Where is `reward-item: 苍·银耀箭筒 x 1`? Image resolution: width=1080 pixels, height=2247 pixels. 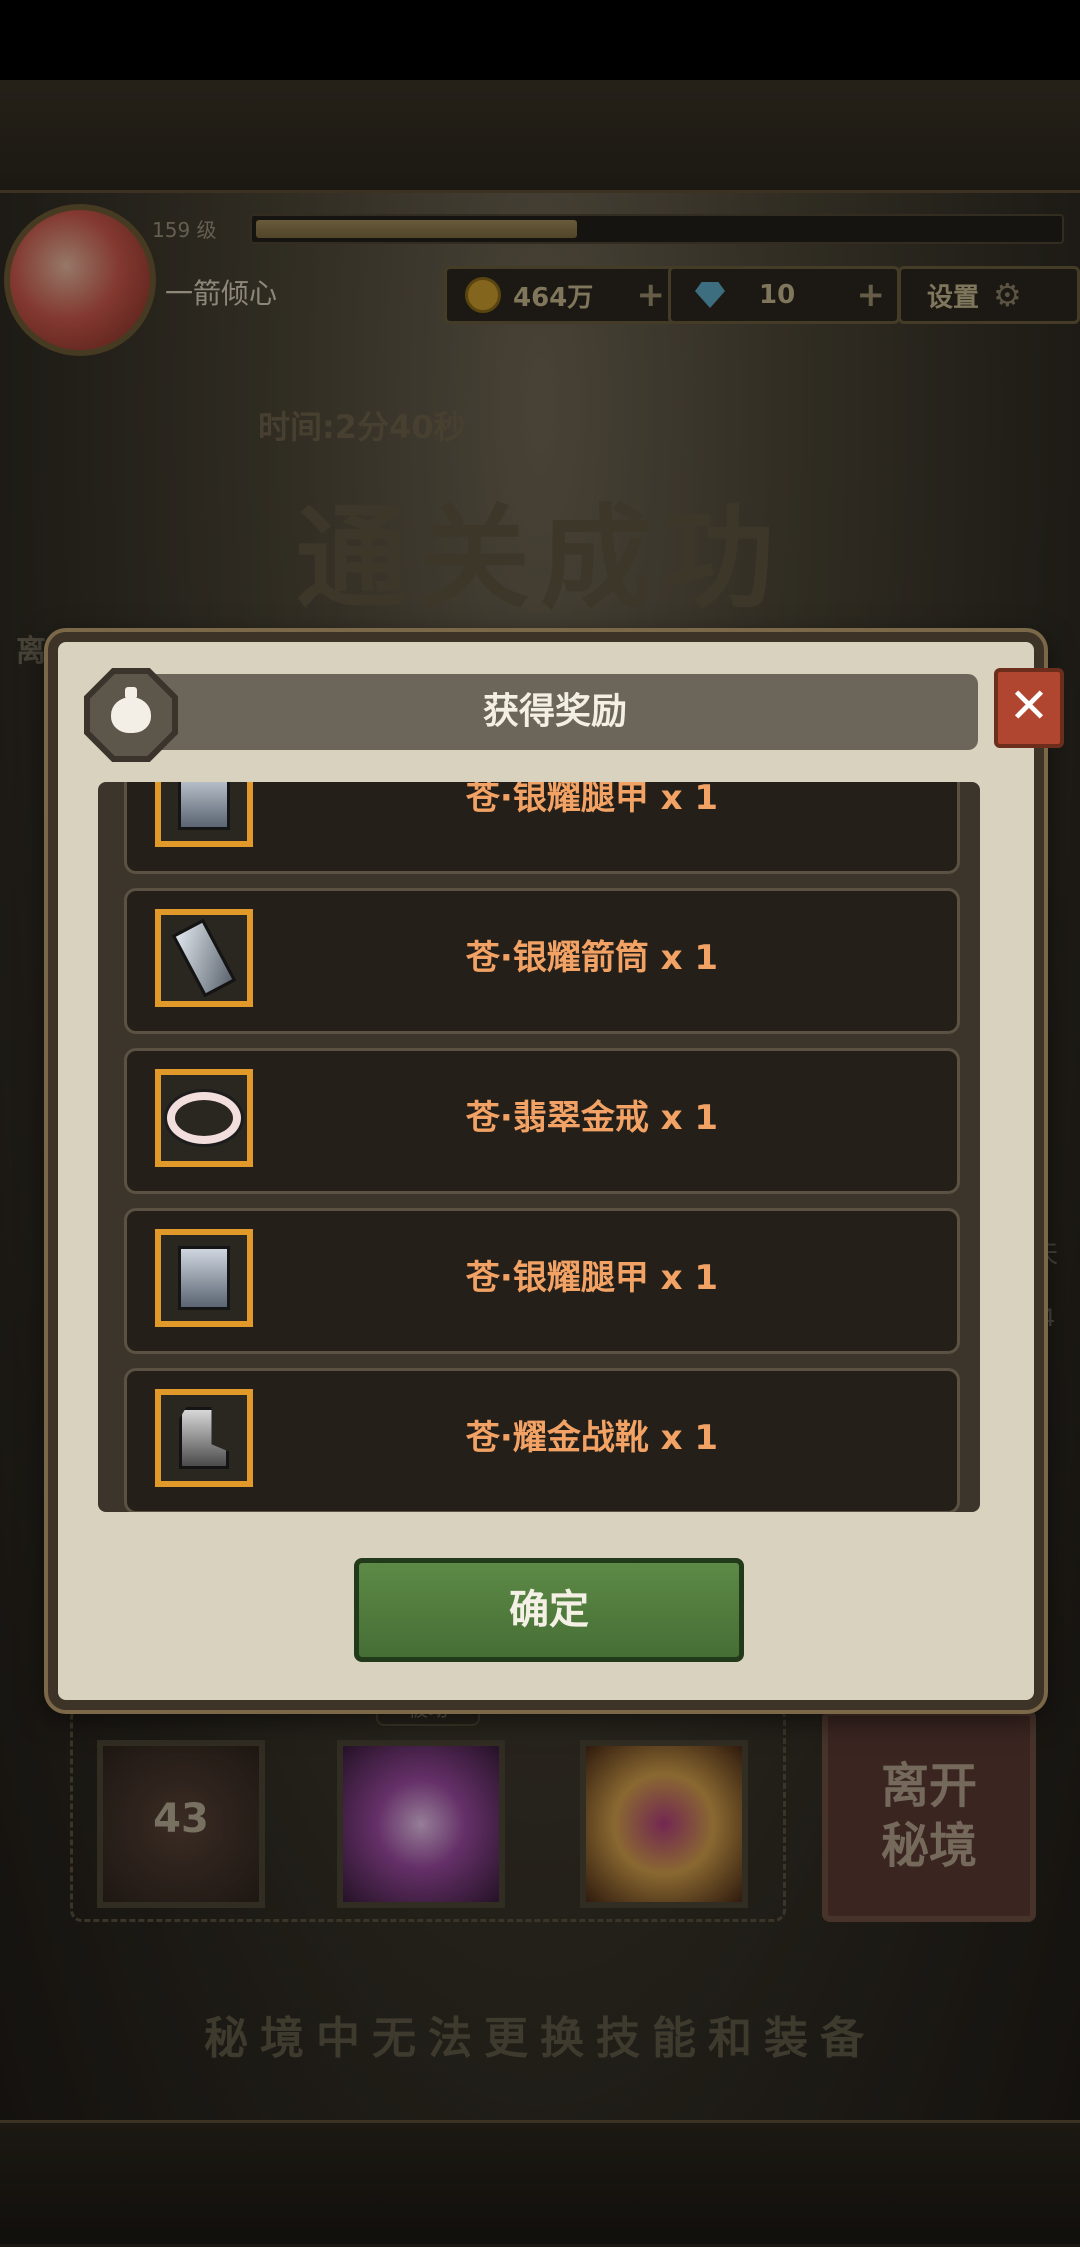
reward-item: 苍·银耀箭筒 x 1 is located at coordinates (542, 961).